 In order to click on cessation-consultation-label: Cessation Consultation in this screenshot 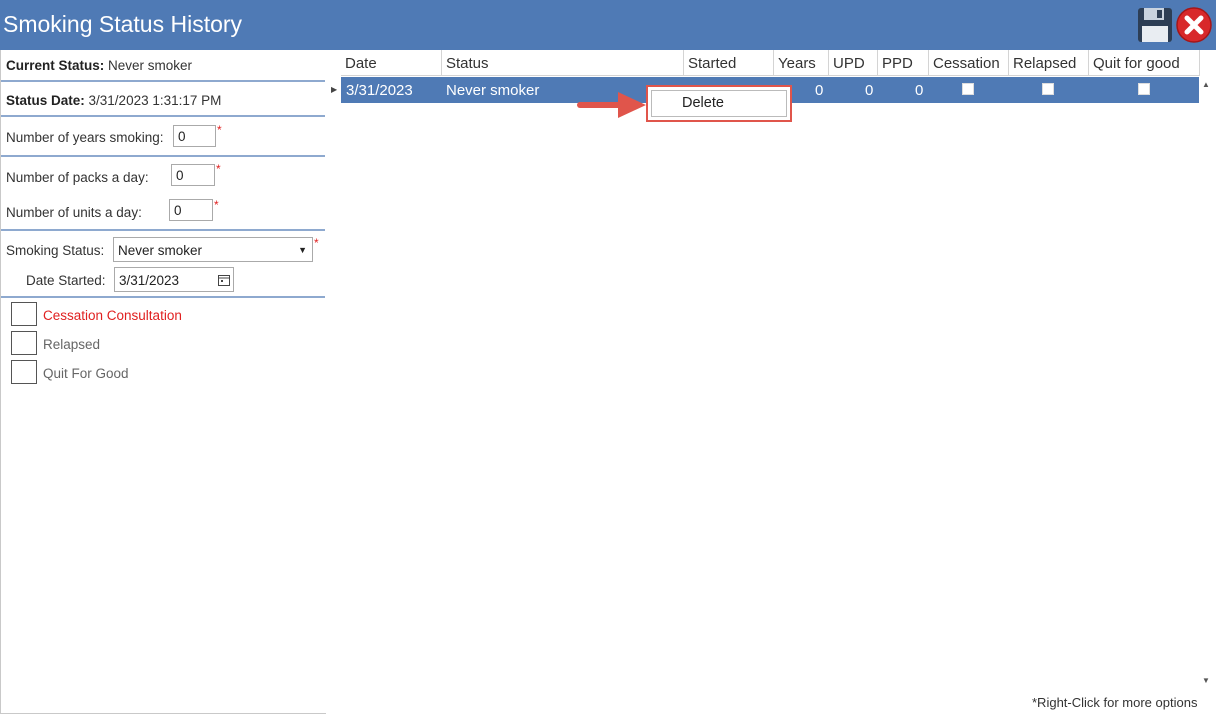, I will do `click(112, 315)`.